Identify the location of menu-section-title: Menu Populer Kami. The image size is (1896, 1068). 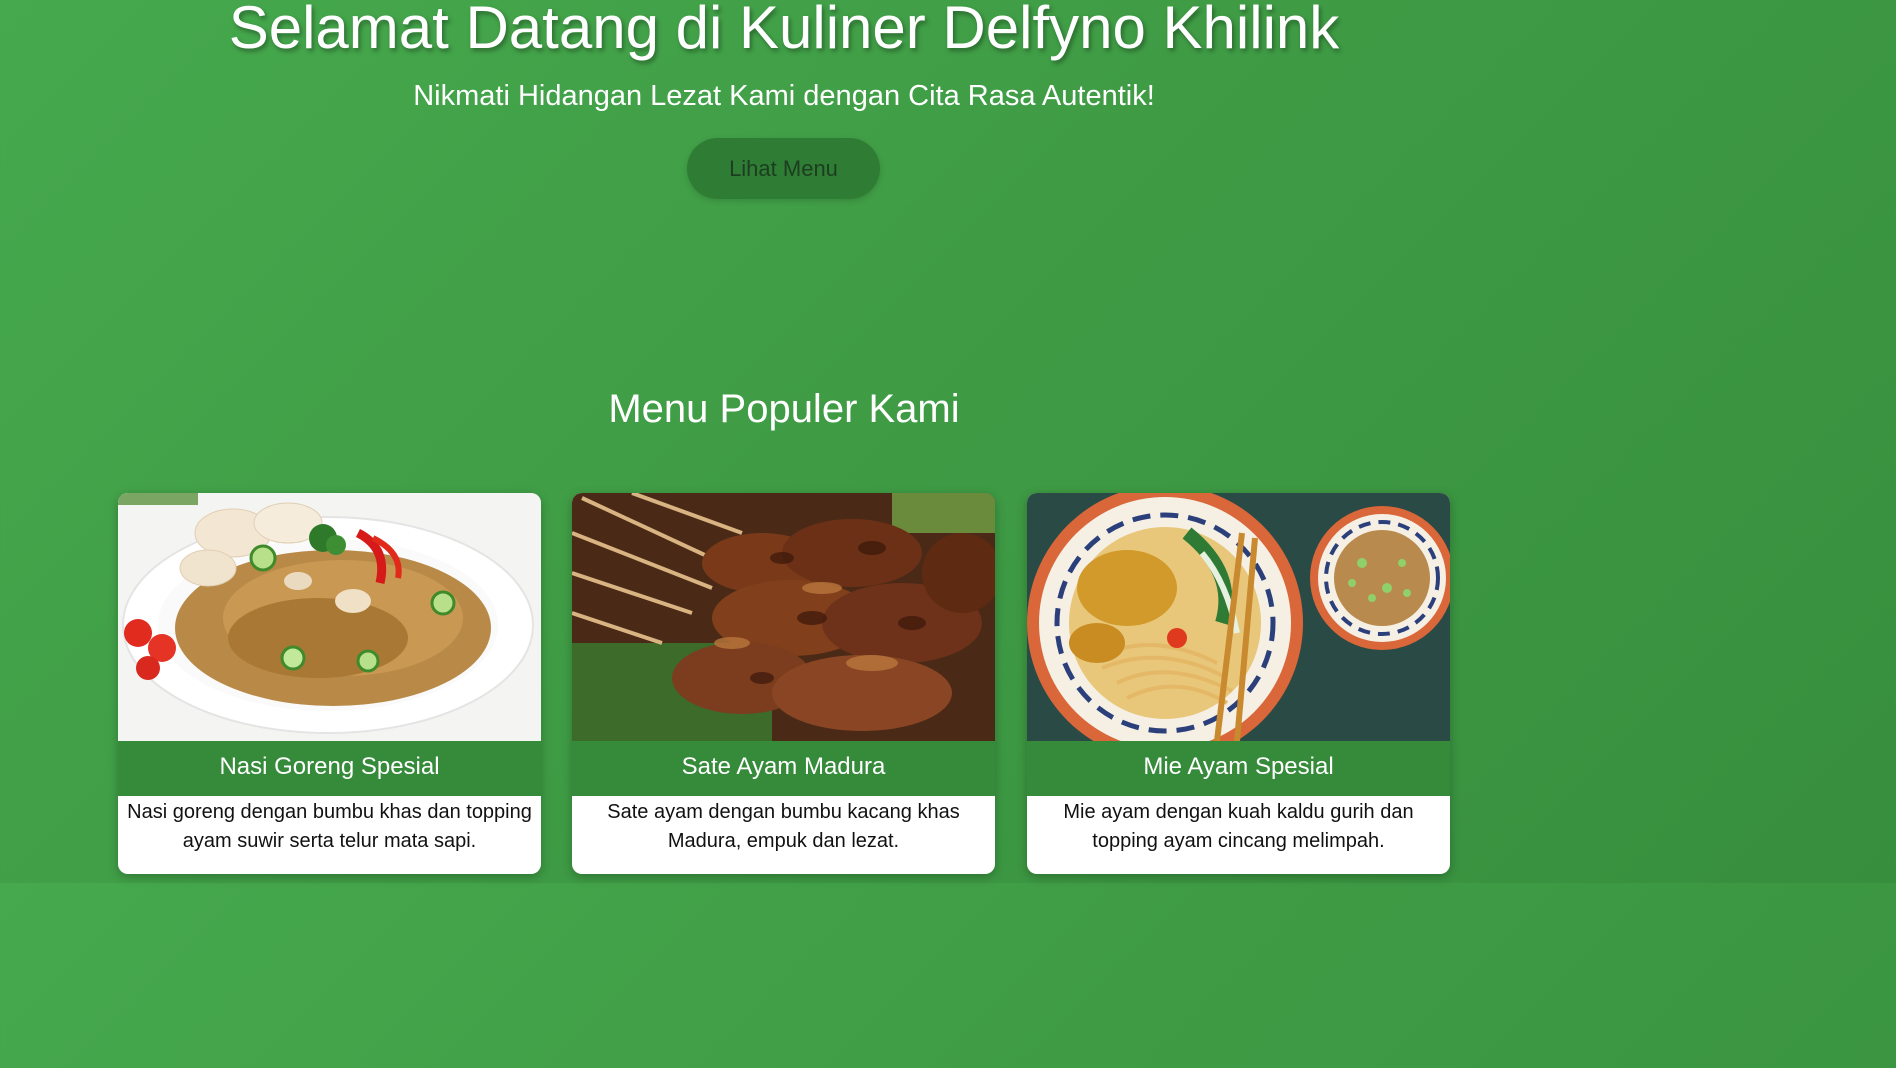
(784, 409).